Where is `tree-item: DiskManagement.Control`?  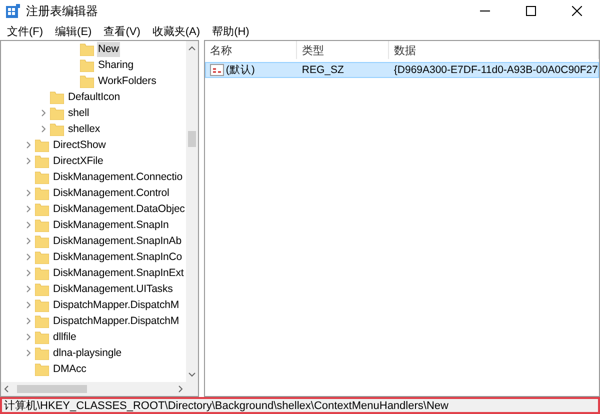
tree-item: DiskManagement.Control is located at coordinates (111, 193).